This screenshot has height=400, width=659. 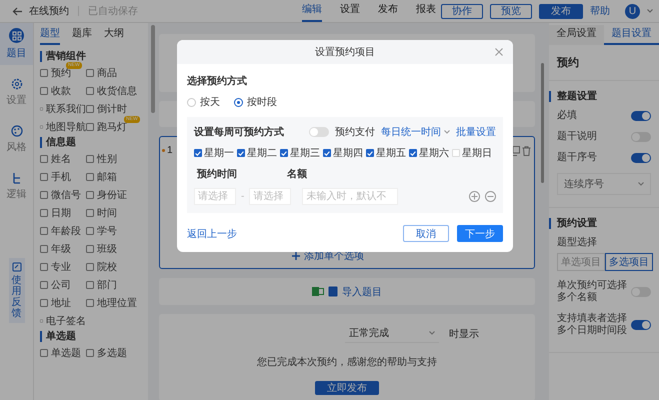 I want to click on component-item: 学号, so click(x=107, y=231).